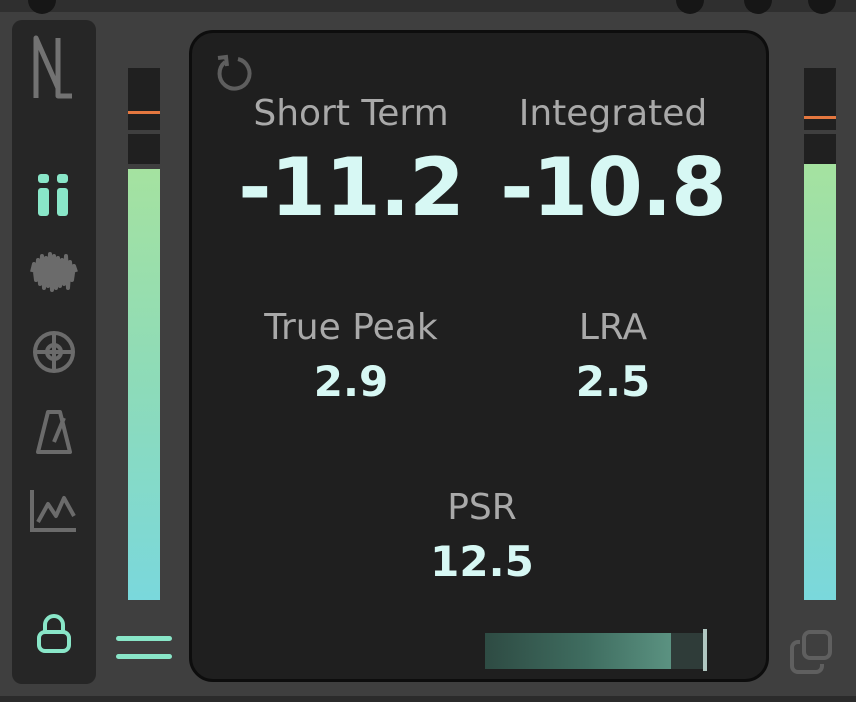 The image size is (856, 702). I want to click on true-peak-label: True Peak, so click(351, 327).